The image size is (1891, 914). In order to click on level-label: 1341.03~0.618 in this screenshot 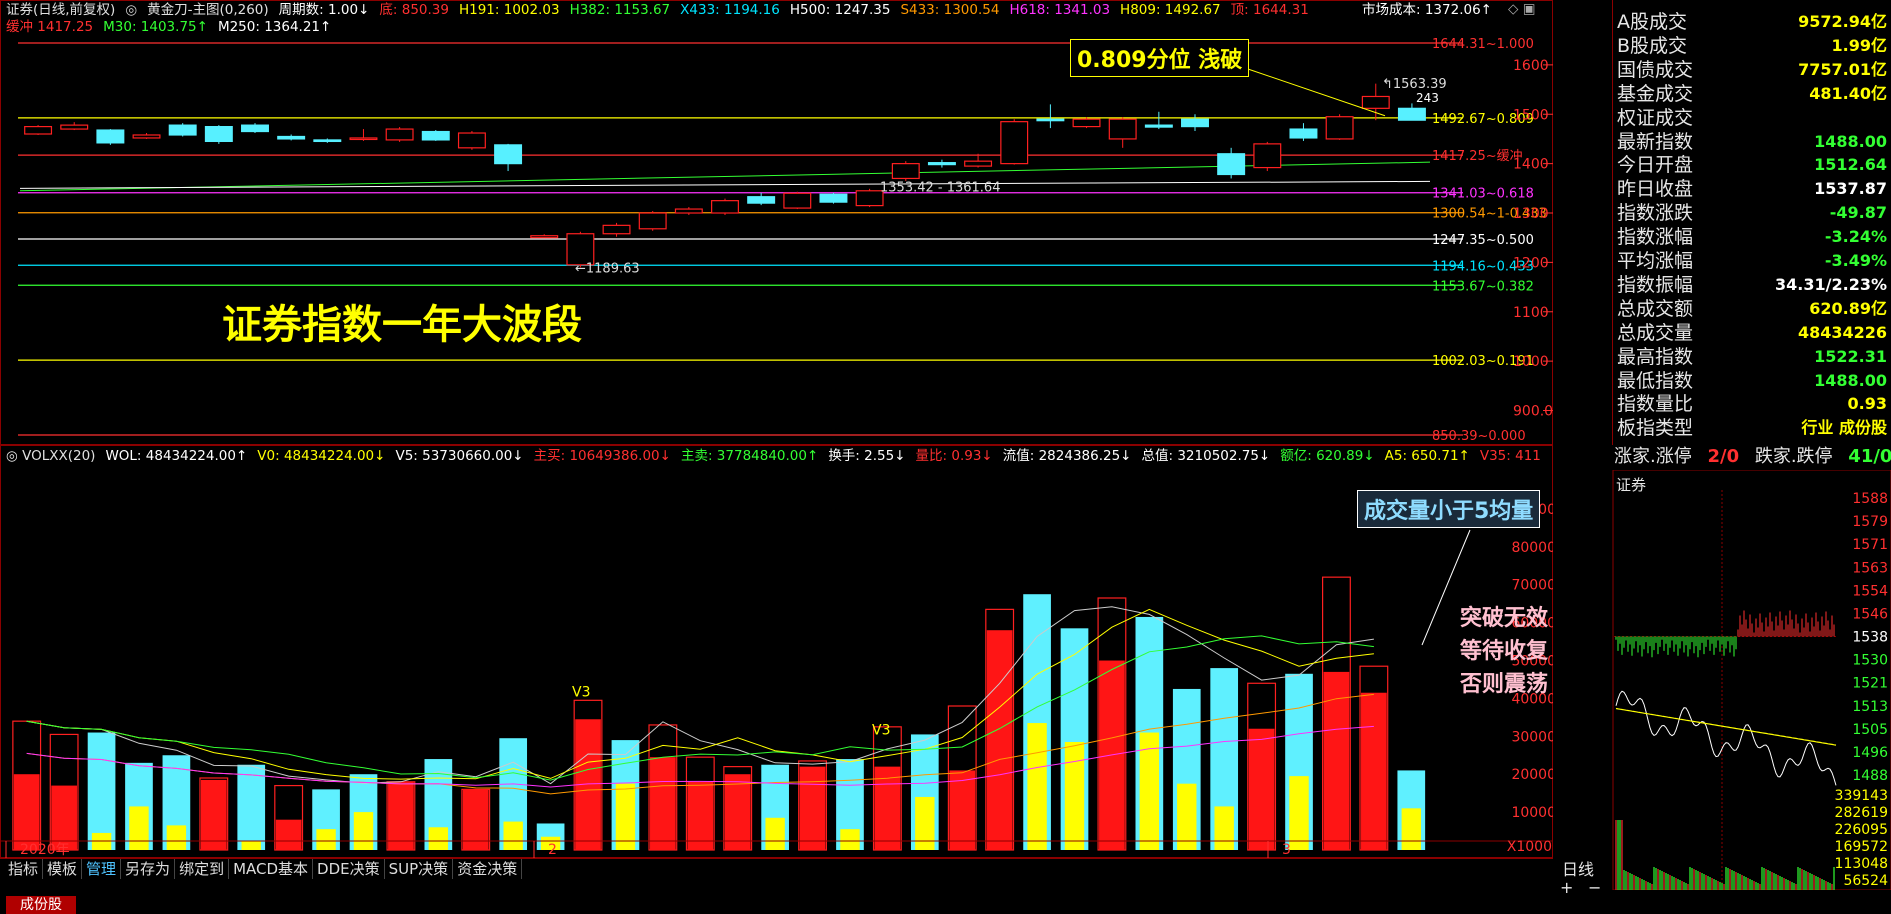, I will do `click(1483, 194)`.